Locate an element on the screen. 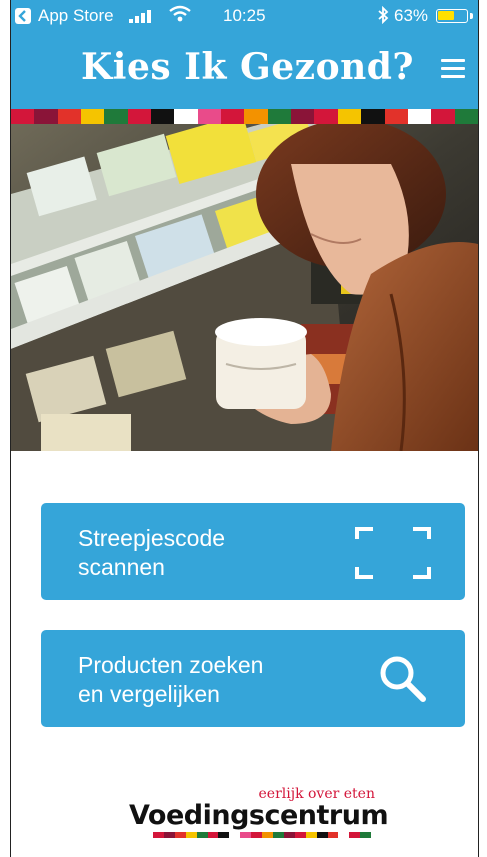 The height and width of the screenshot is (857, 487). cellular-signal-icon is located at coordinates (140, 16).